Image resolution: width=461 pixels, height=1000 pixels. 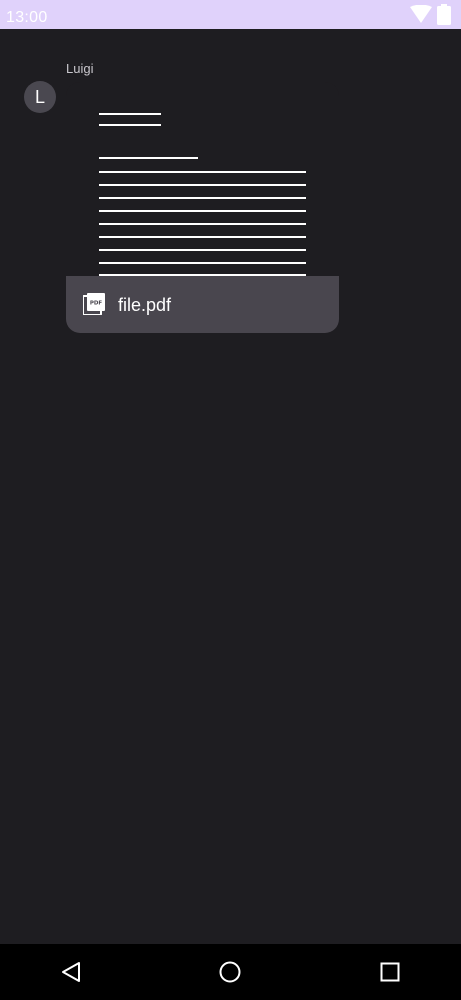 I want to click on home-icon, so click(x=230, y=972).